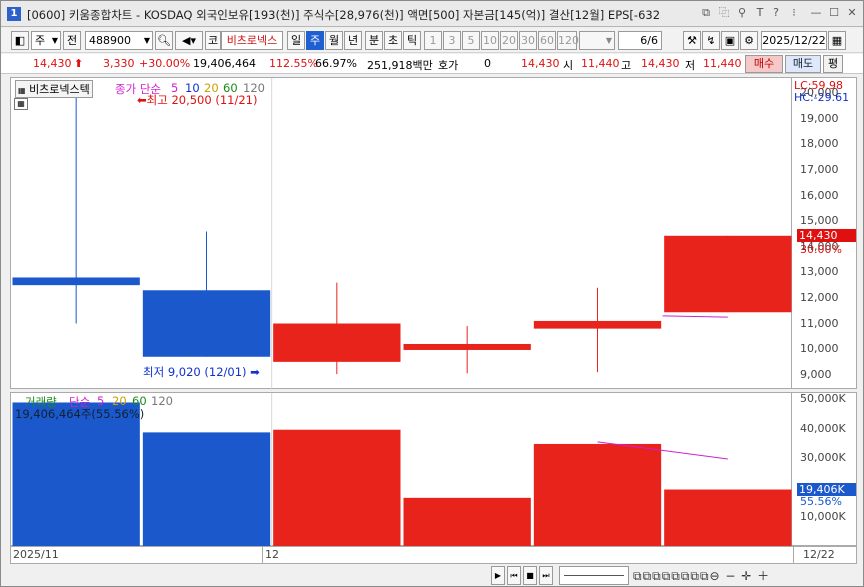 The image size is (864, 587). Describe the element at coordinates (597, 40) in the screenshot. I see `interval-select: ▼` at that location.